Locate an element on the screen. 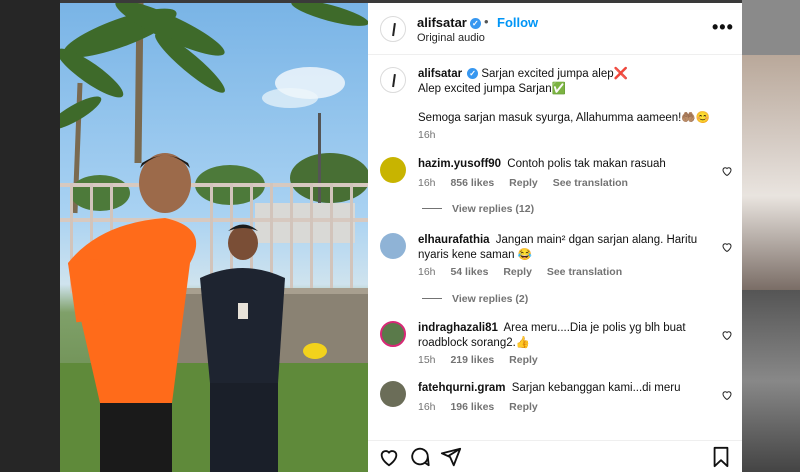  view-replies-button: View replies (12) is located at coordinates (478, 209).